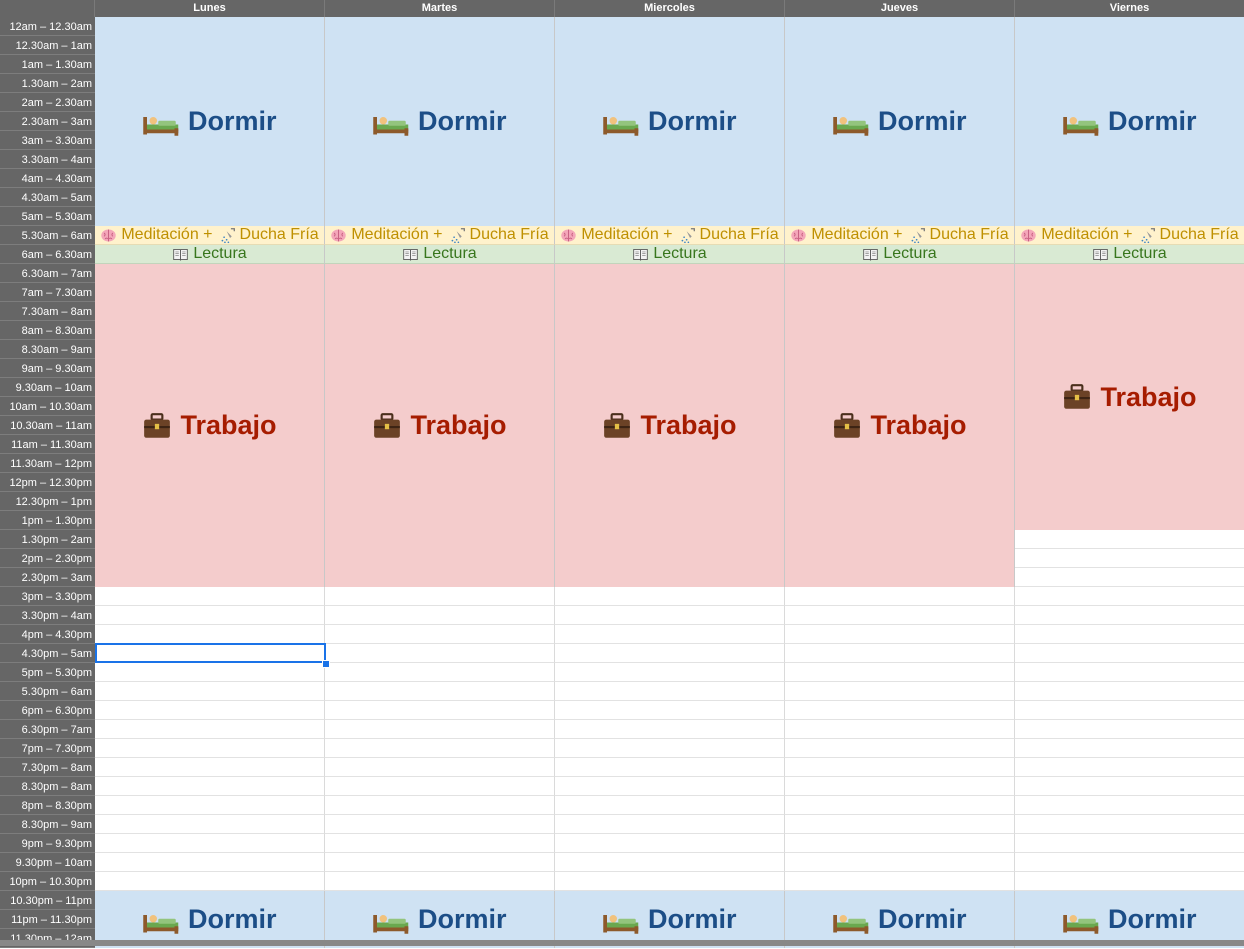  What do you see at coordinates (900, 8) in the screenshot?
I see `day-header-jueves: Jueves` at bounding box center [900, 8].